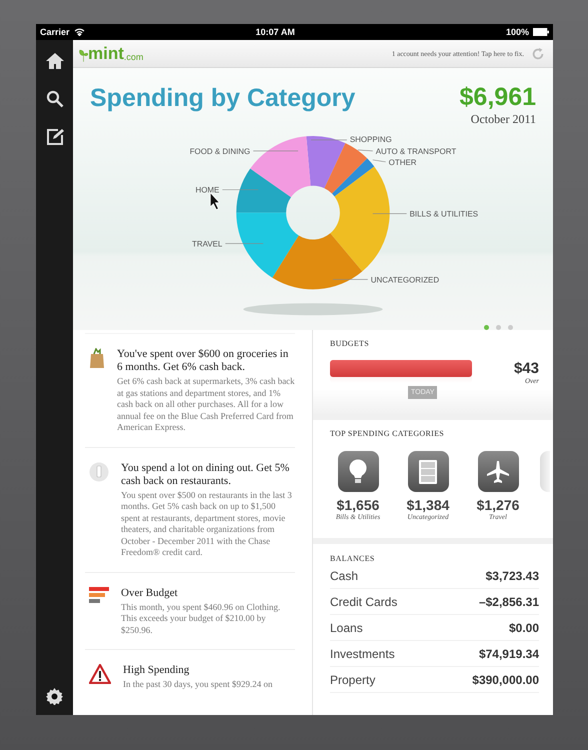  Describe the element at coordinates (498, 98) in the screenshot. I see `total-amount: $6,961` at that location.